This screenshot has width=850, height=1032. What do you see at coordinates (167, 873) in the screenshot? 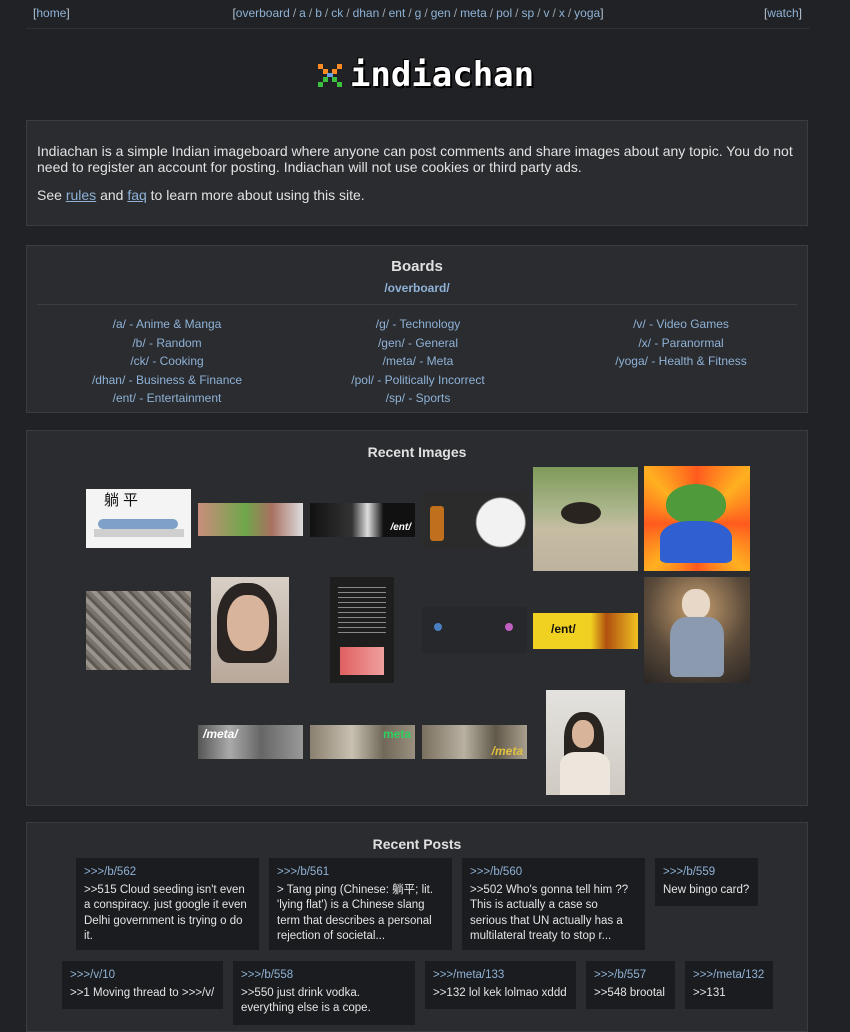
I see `post-reference-link: >>>/b/562` at bounding box center [167, 873].